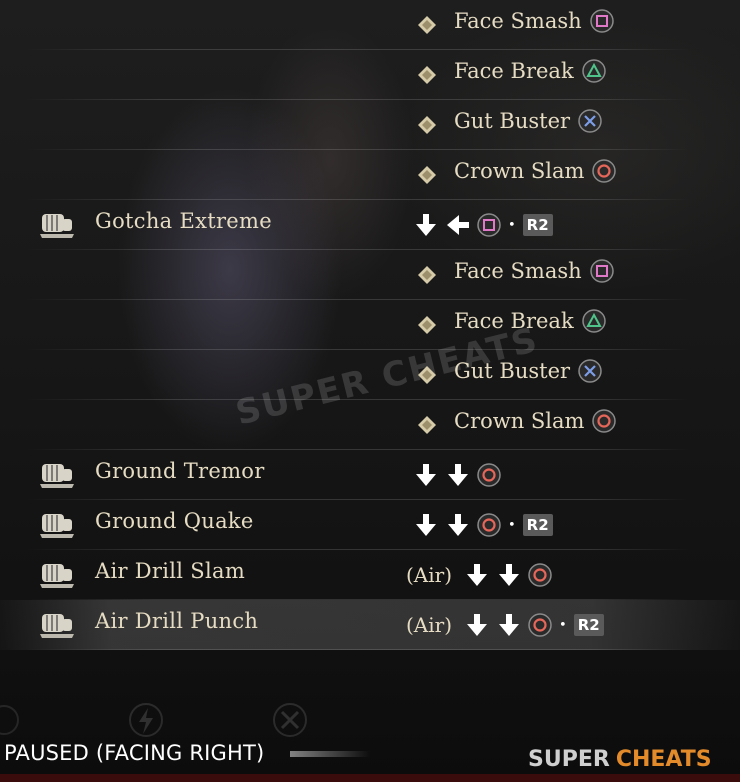 This screenshot has height=782, width=740. Describe the element at coordinates (370, 625) in the screenshot. I see `move-row: Air Drill Punch (Air) • R2` at that location.